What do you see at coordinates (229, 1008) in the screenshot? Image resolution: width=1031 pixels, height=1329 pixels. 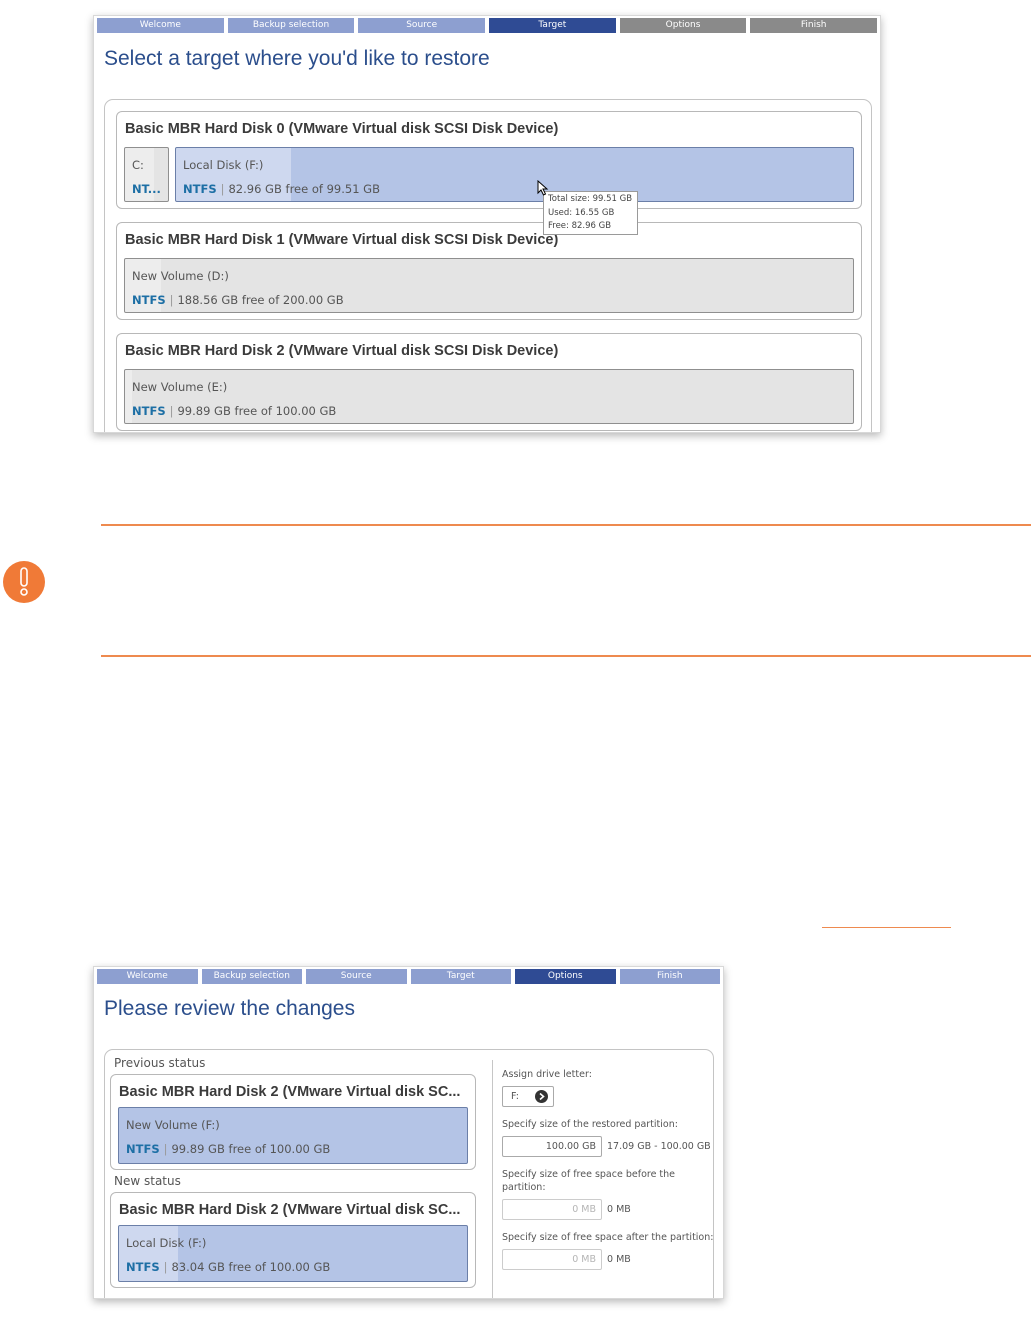 I see `page-title: Please review the changes` at bounding box center [229, 1008].